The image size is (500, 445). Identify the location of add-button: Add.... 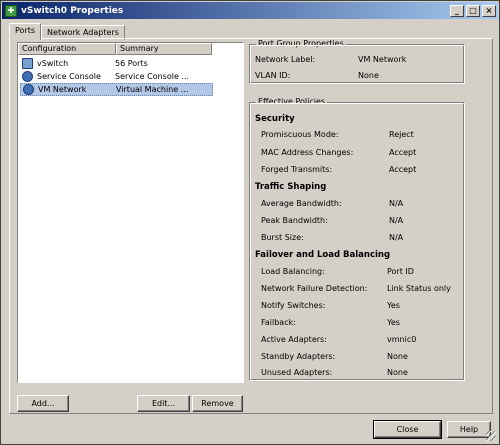
(43, 403).